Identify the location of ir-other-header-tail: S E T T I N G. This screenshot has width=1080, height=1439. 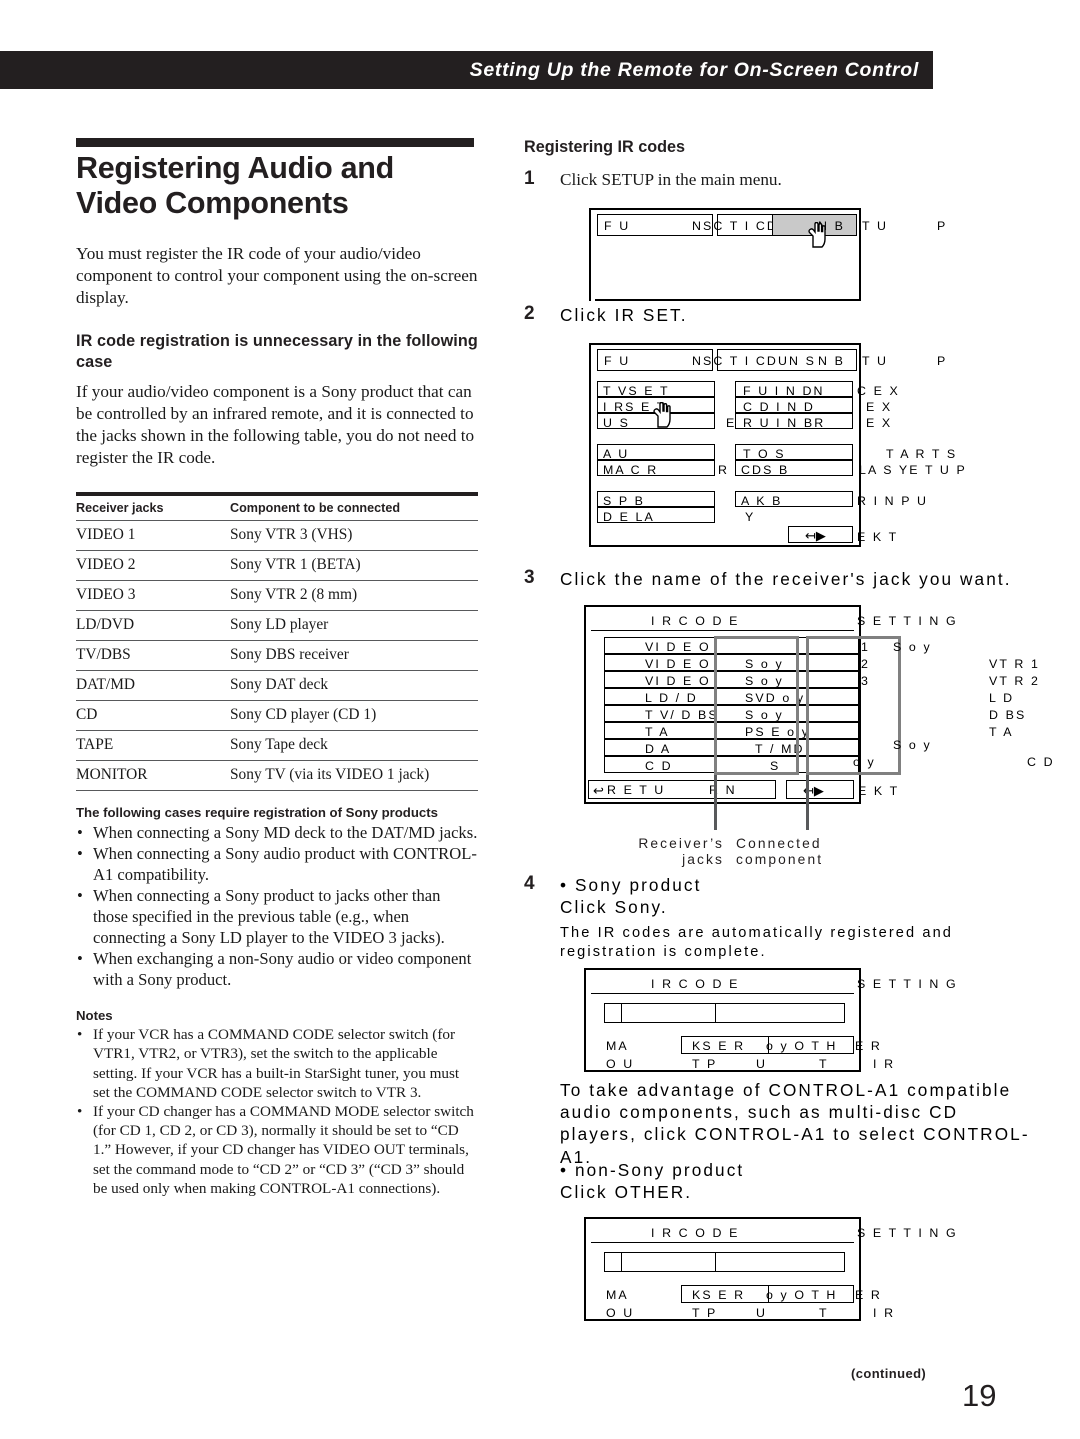
(907, 1233).